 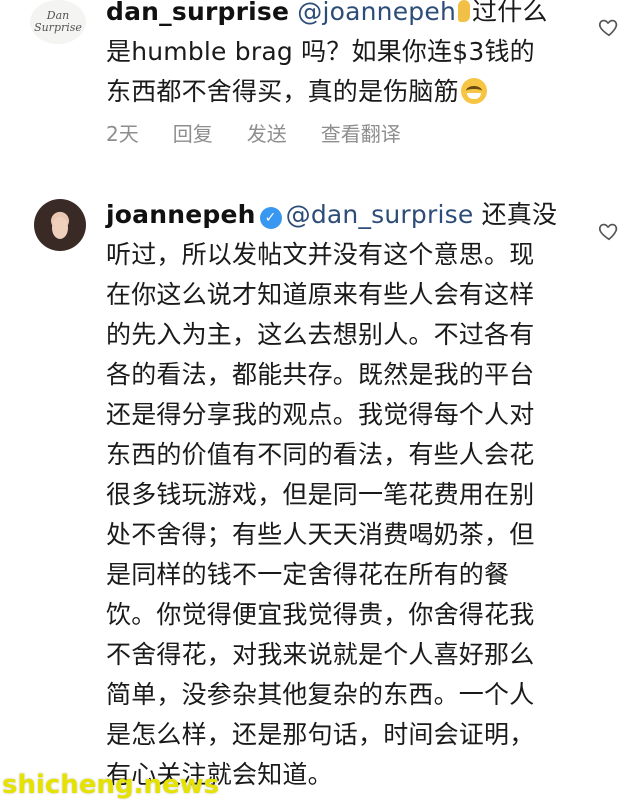 I want to click on comment-line-3: 东西都不舍得买，真的是伤脑筋, so click(x=282, y=91).